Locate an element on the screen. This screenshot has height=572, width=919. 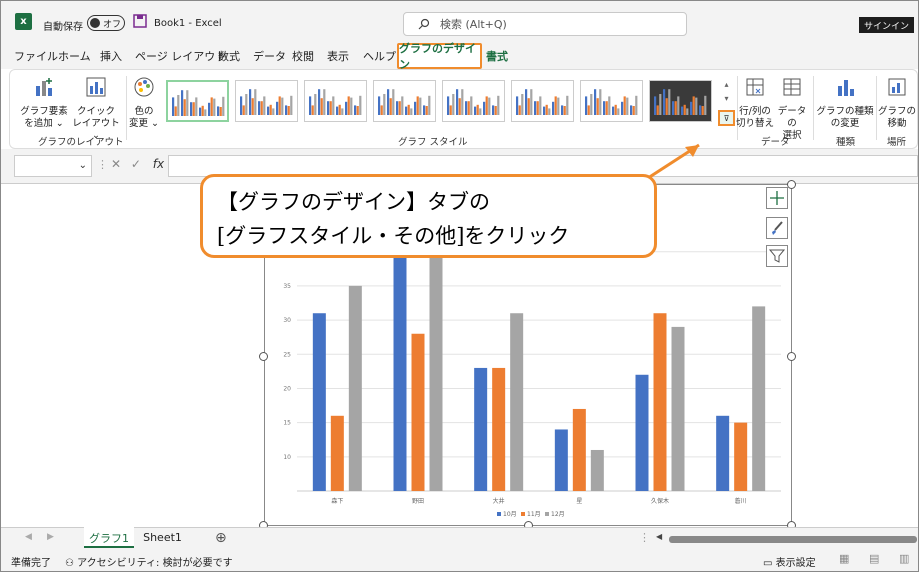
accessibility-status: ⚇ アクセシビリティ: 検討が必要です is located at coordinates (149, 561).